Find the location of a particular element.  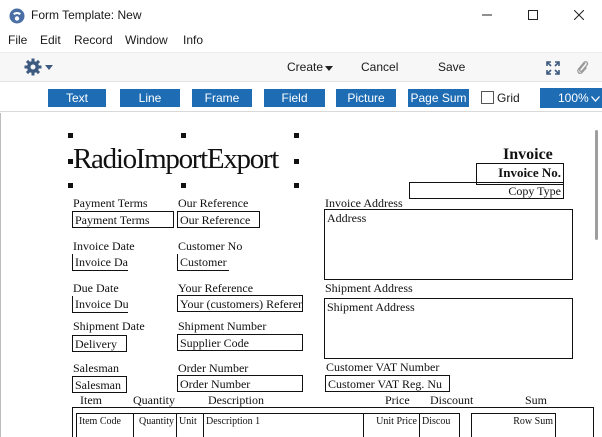

column-header-price: Price is located at coordinates (397, 400).